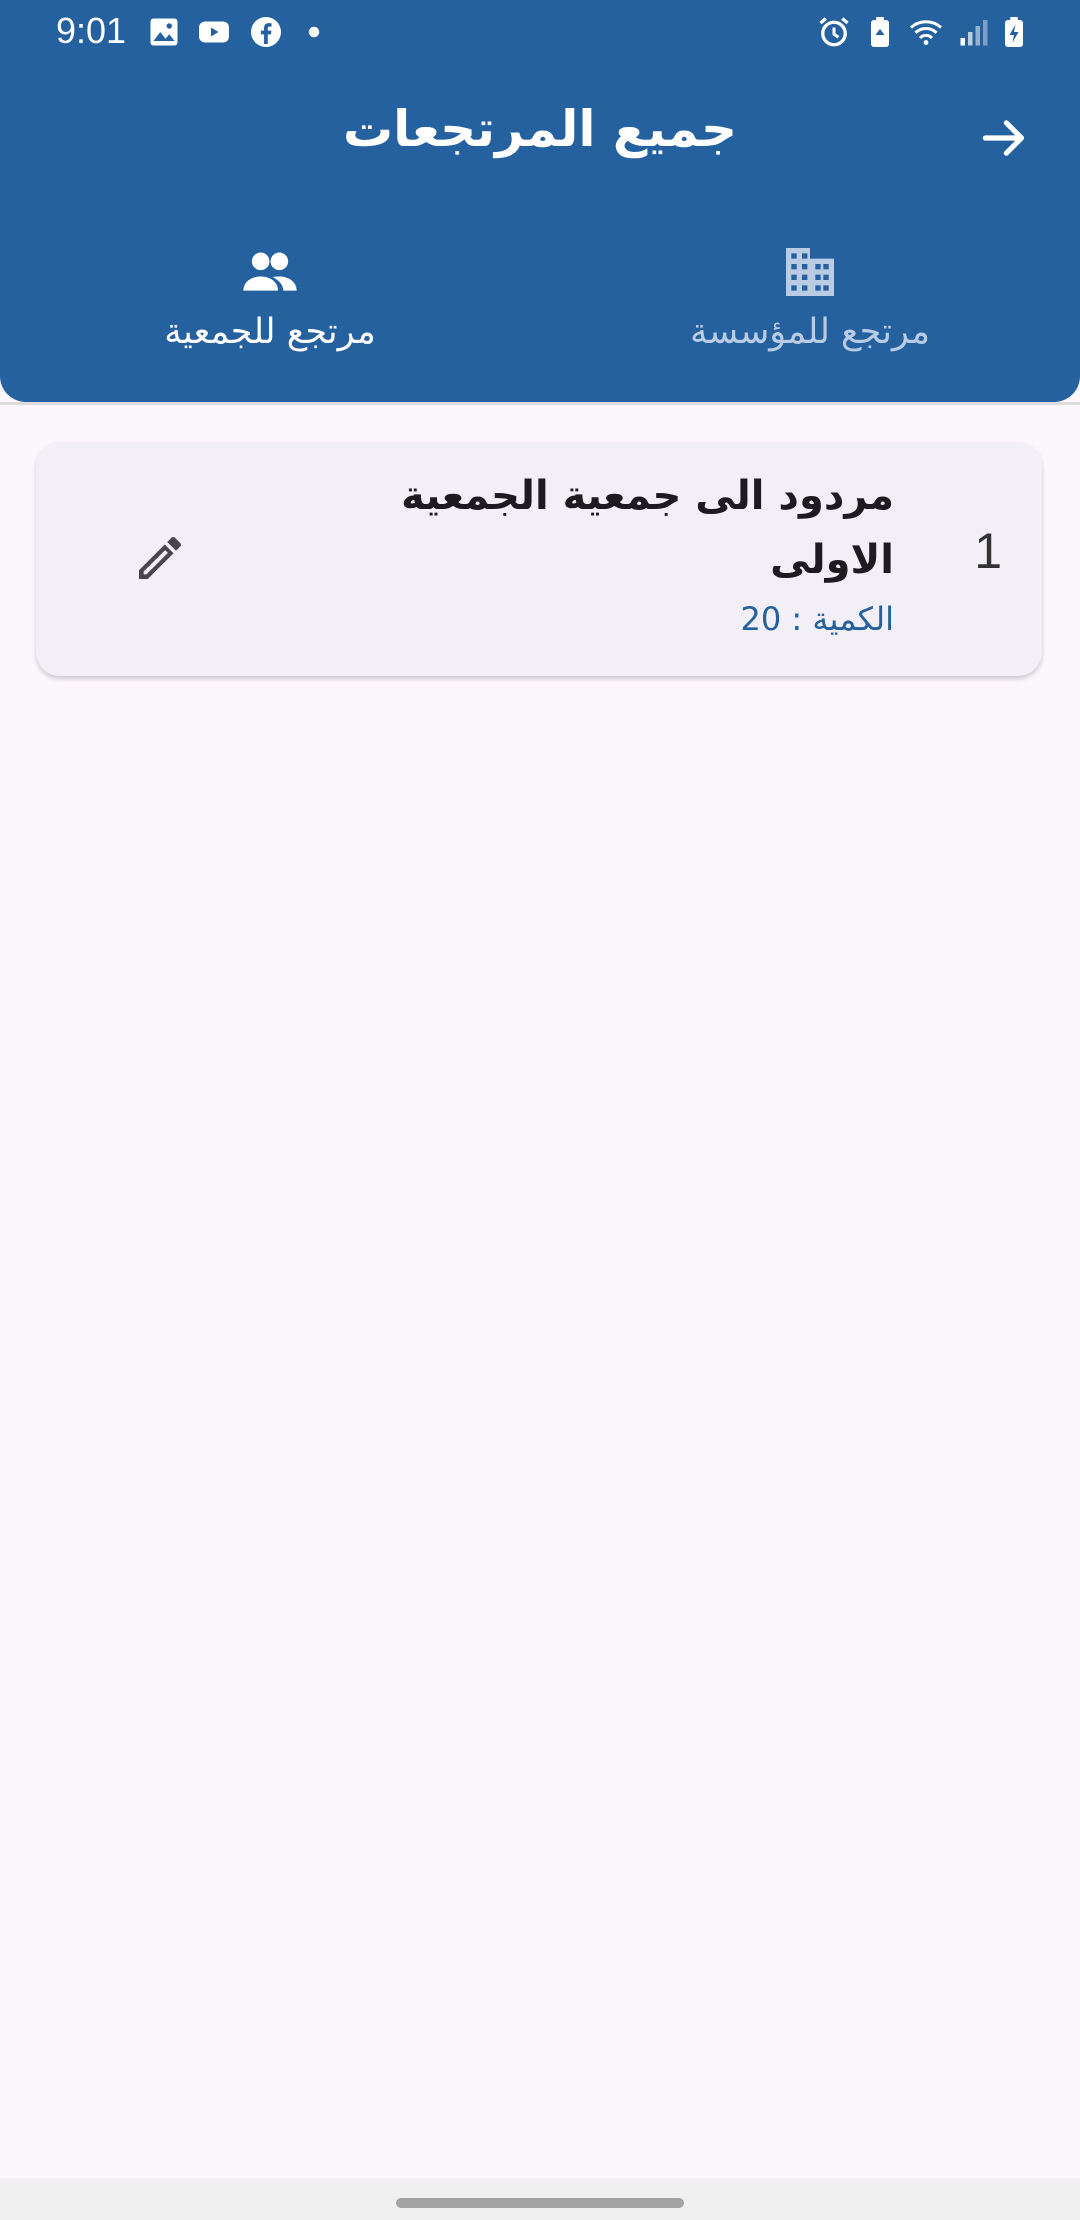 This screenshot has width=1080, height=2220. Describe the element at coordinates (314, 32) in the screenshot. I see `dot-icon` at that location.